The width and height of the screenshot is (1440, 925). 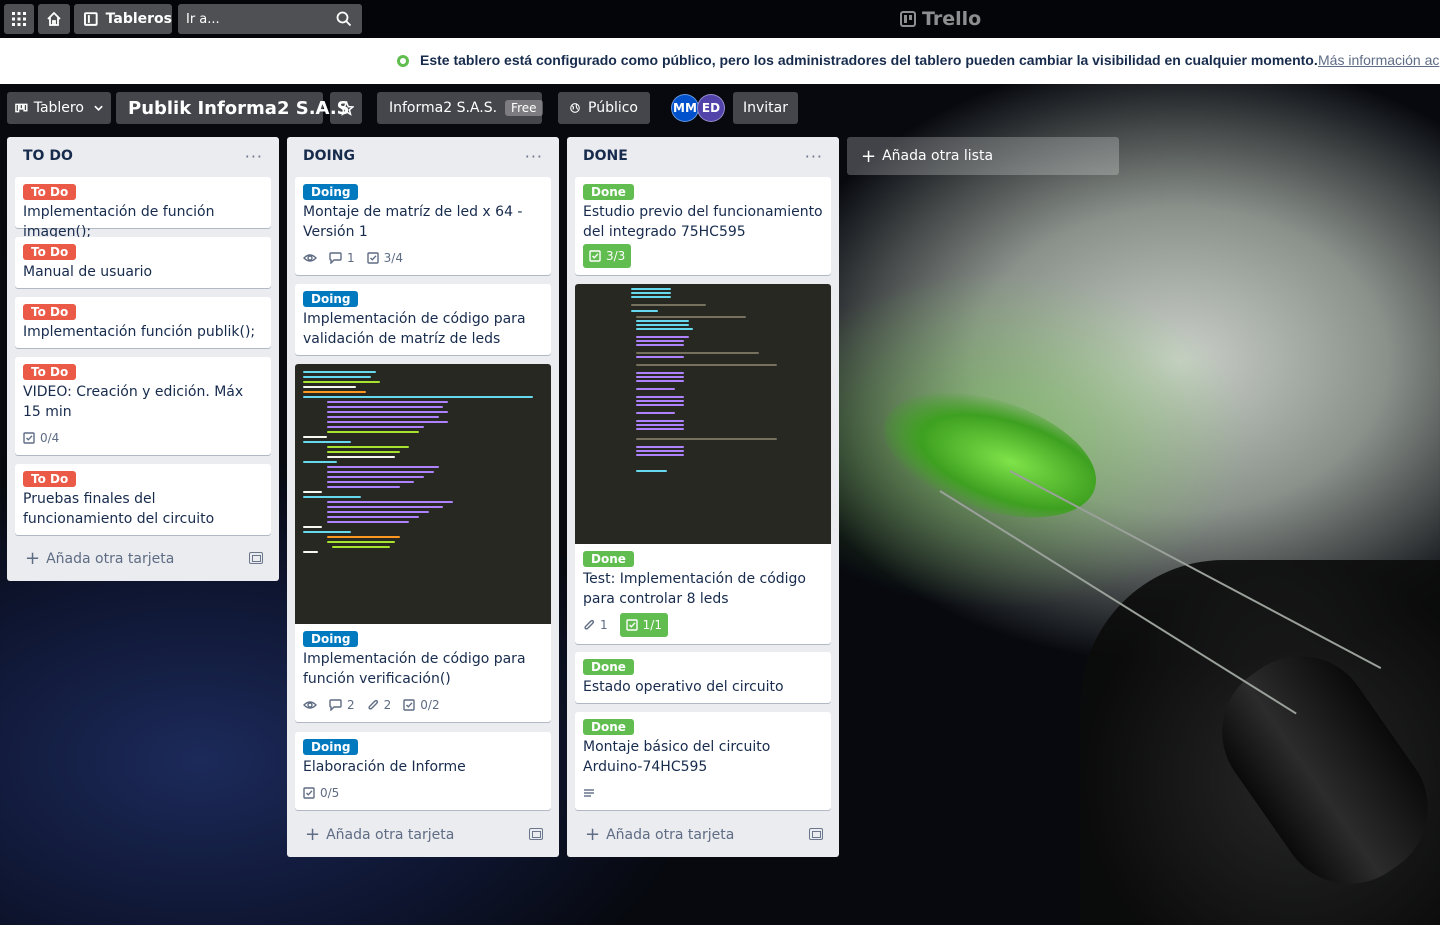 I want to click on card-badges, so click(x=589, y=793).